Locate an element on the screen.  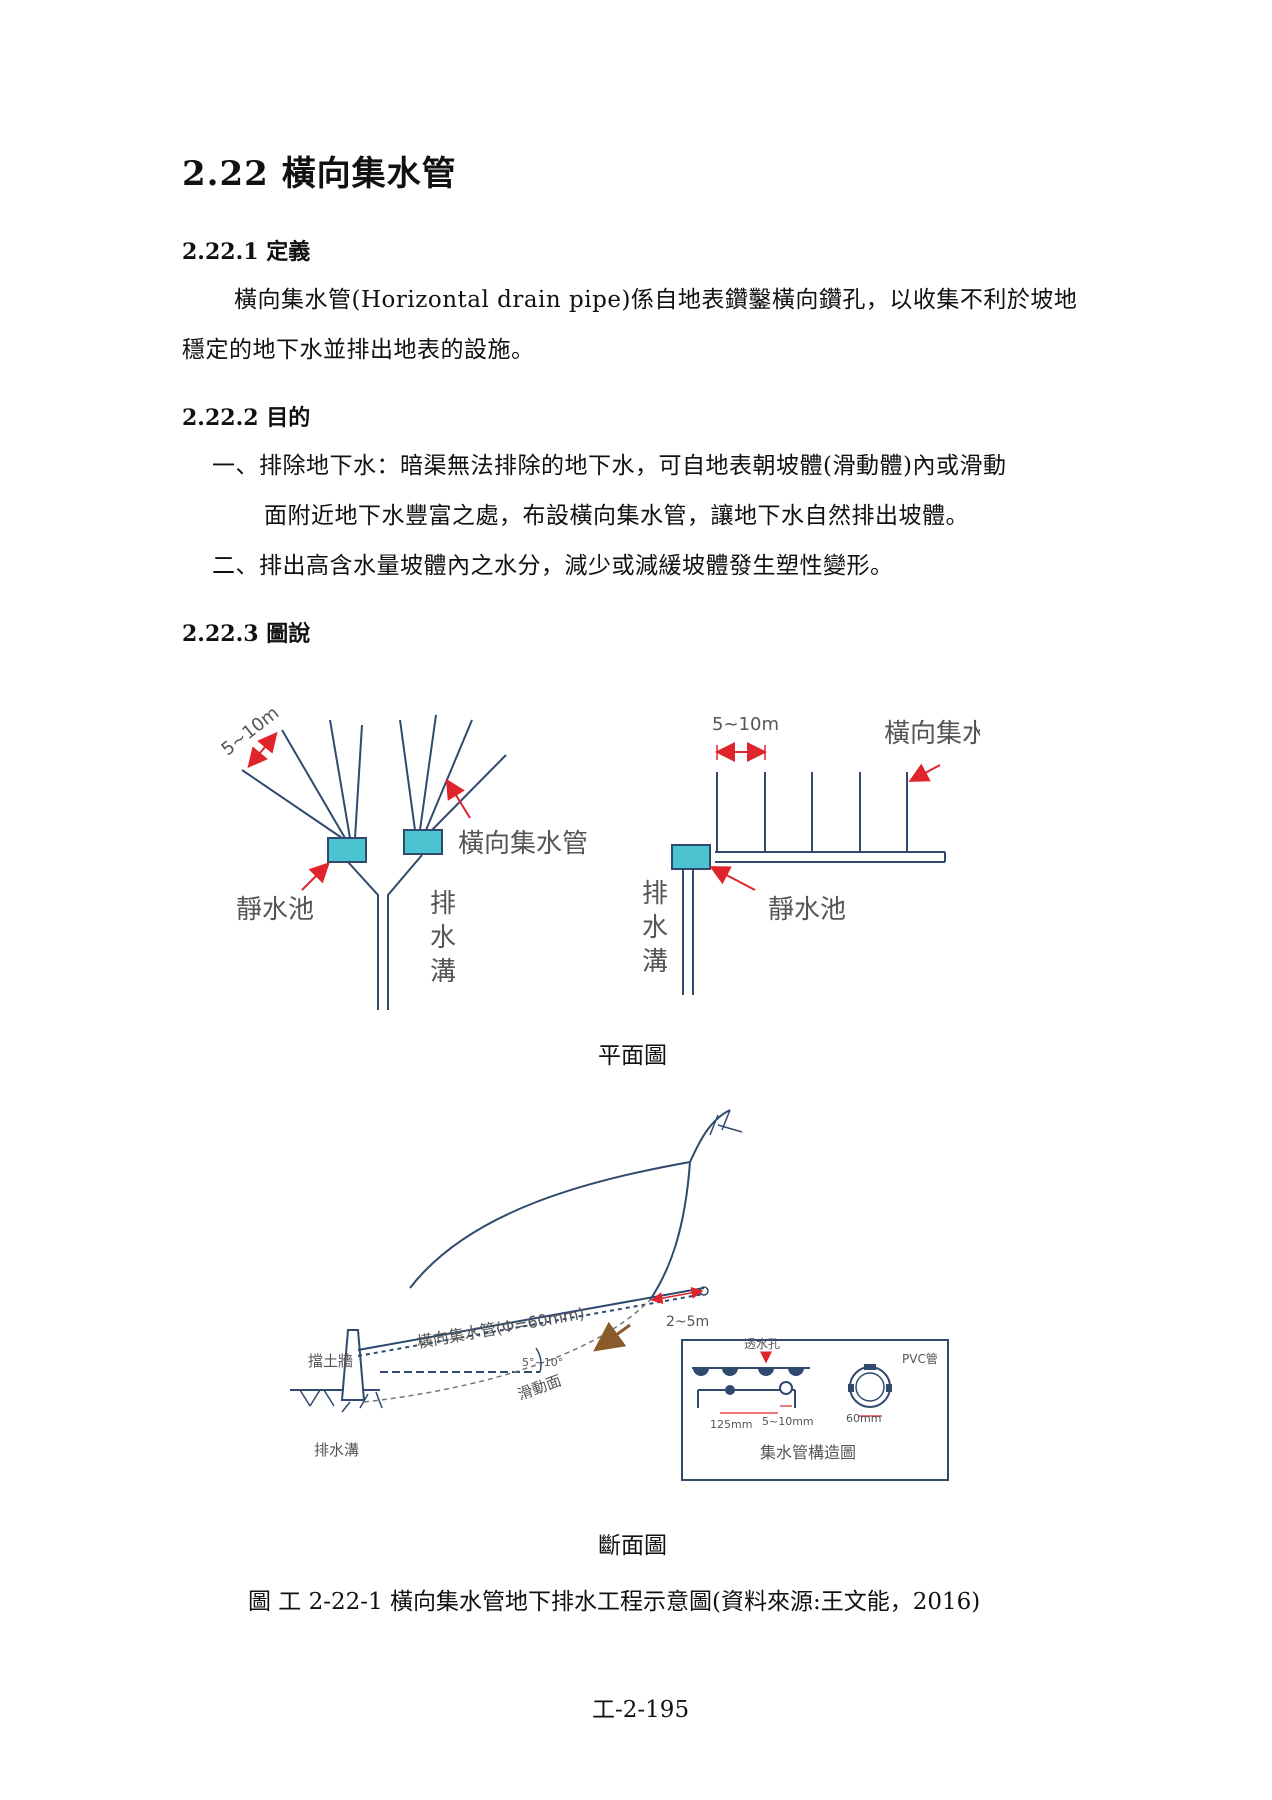
right-pipe-arrow is located at coordinates (924, 772).